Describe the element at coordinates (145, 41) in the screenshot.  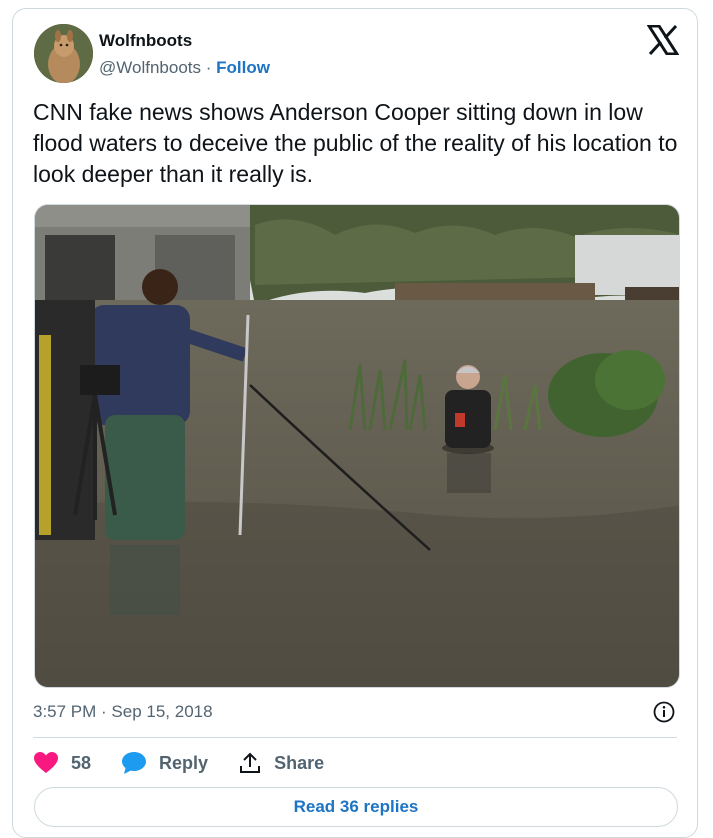
I see `author-name: Wolfnboots` at that location.